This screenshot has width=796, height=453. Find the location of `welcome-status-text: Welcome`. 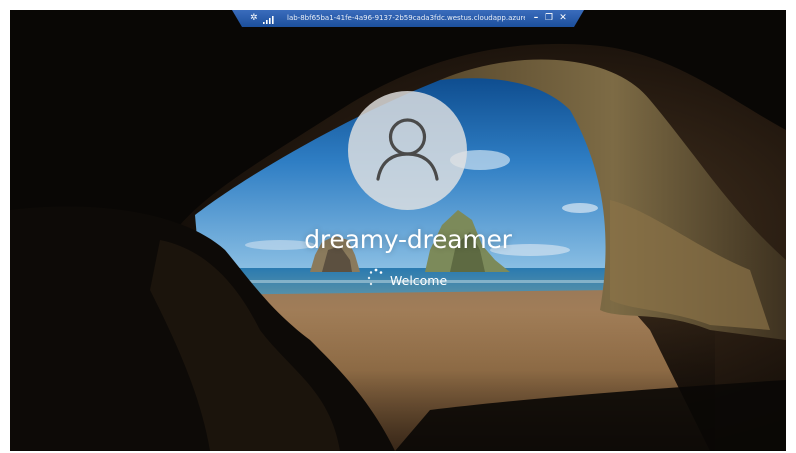

welcome-status-text: Welcome is located at coordinates (419, 280).